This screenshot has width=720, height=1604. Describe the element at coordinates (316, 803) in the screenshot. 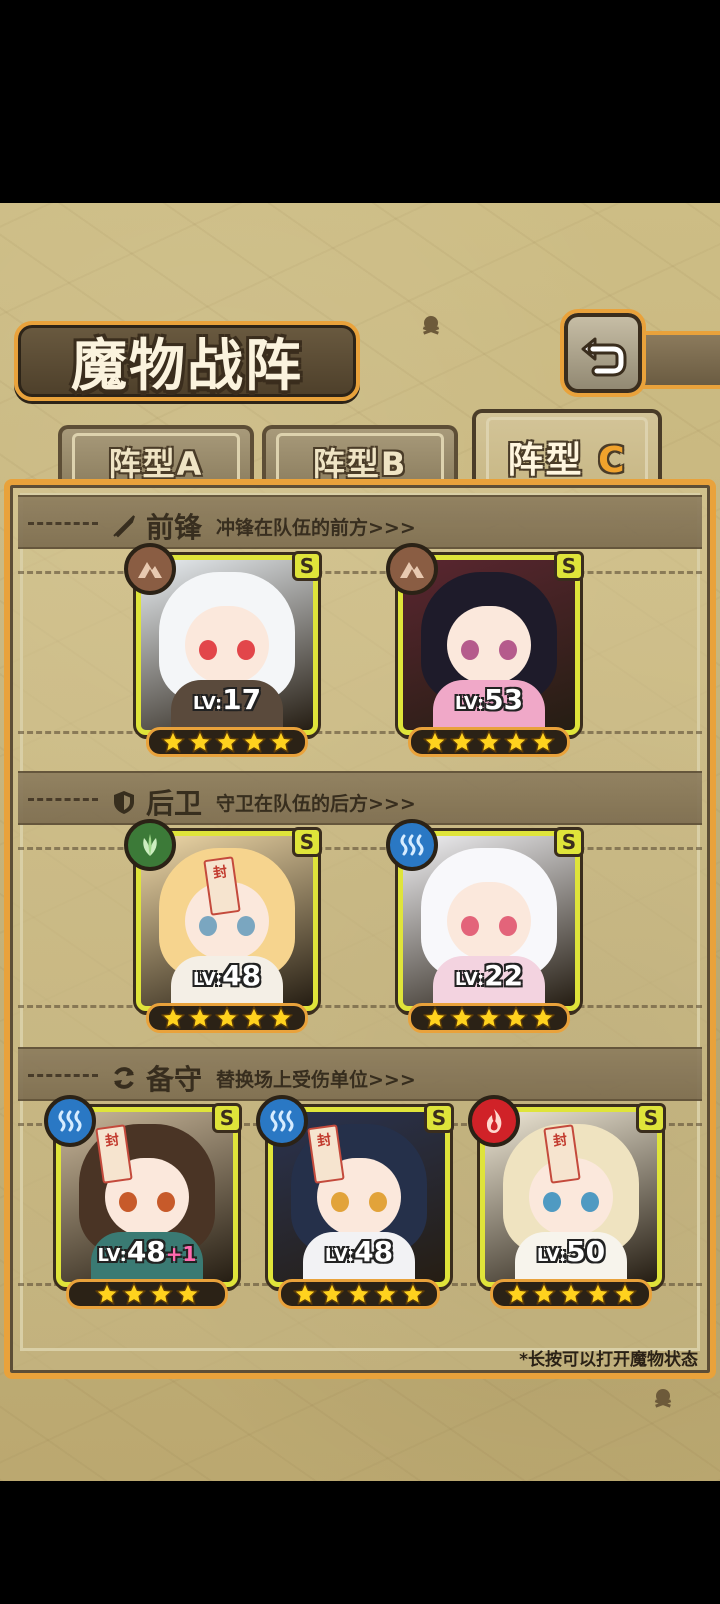

I see `section-subtitle: 守卫在队伍的后方>>>` at that location.